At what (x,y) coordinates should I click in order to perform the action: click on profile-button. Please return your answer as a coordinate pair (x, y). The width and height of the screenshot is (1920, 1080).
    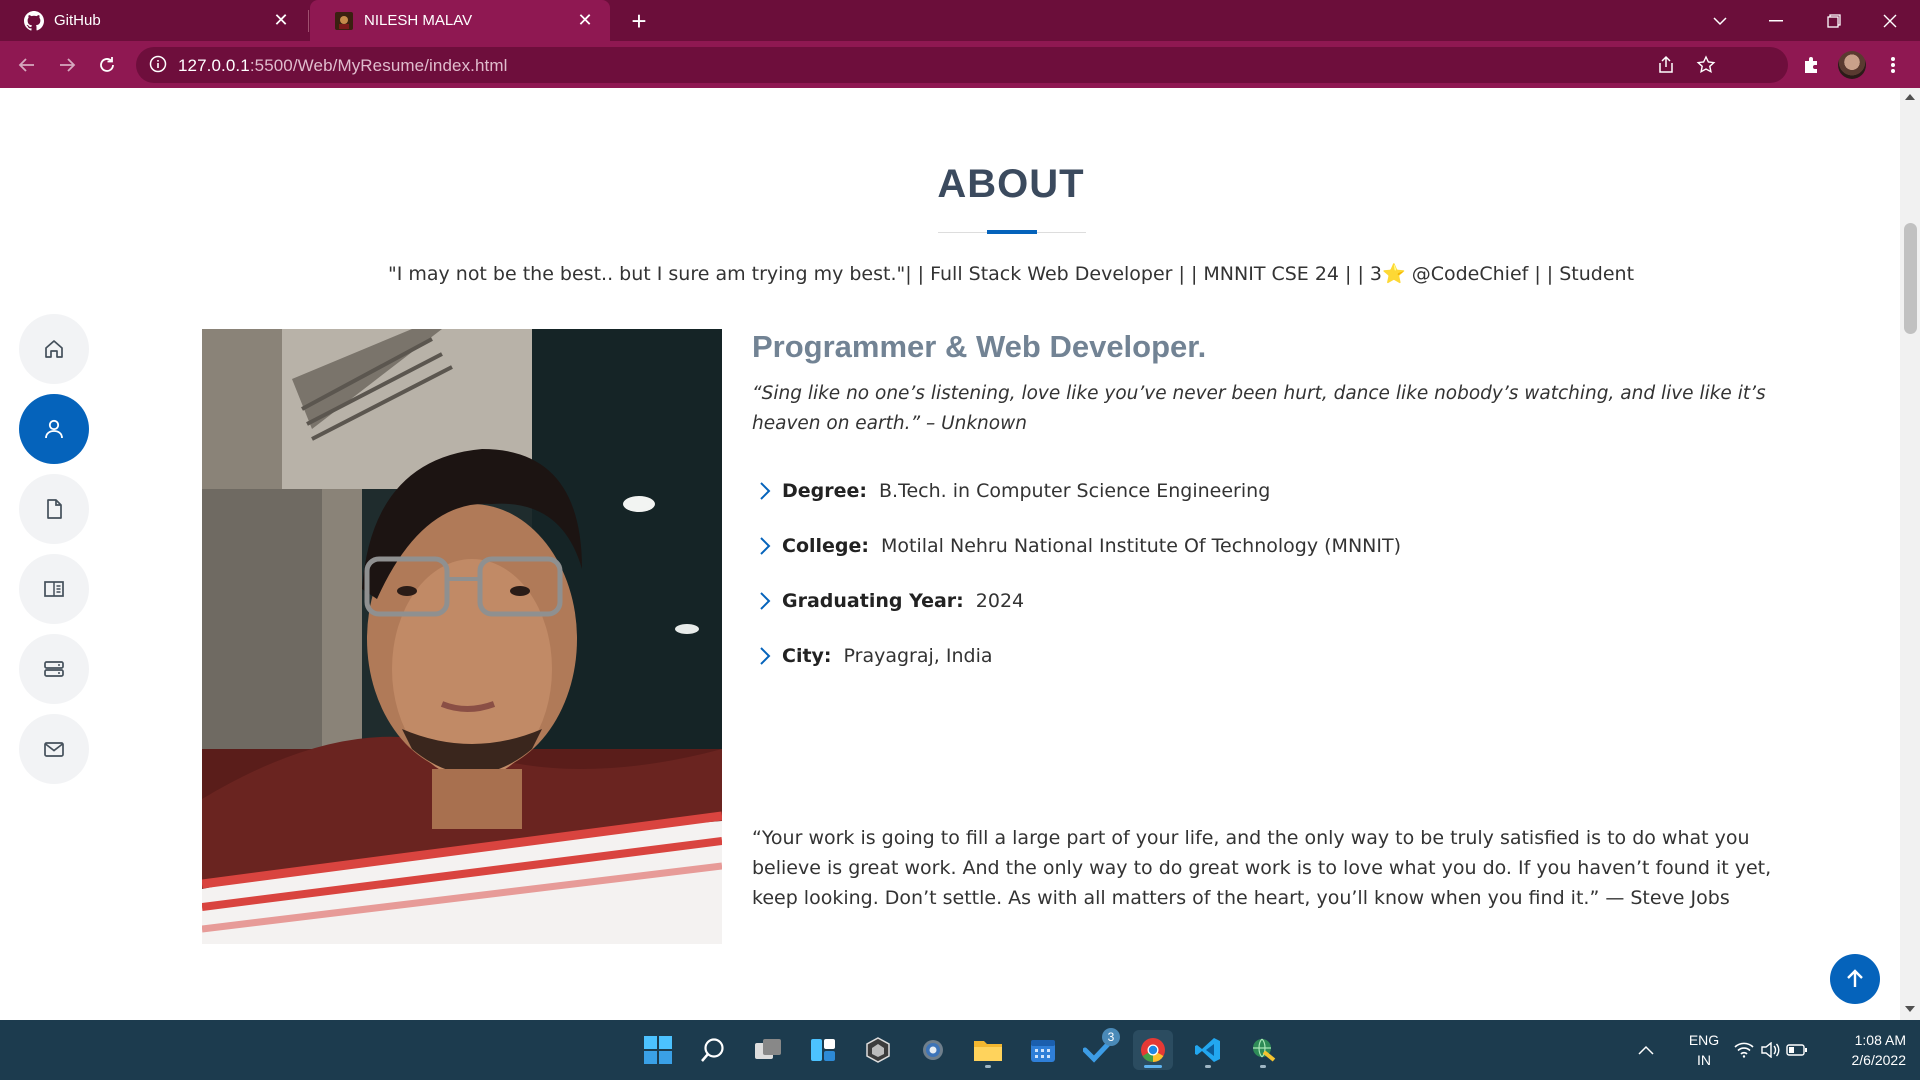
    Looking at the image, I should click on (1852, 65).